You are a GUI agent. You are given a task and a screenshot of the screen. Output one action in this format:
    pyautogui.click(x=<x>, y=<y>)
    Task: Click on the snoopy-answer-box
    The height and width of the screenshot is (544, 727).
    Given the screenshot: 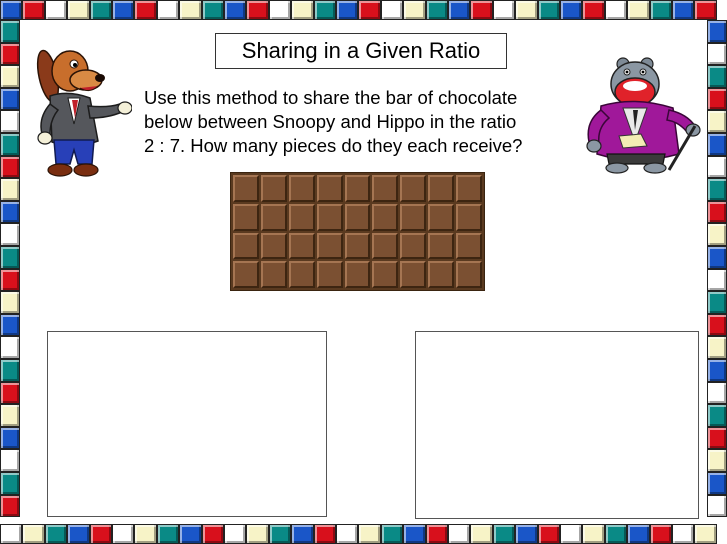 What is the action you would take?
    pyautogui.click(x=187, y=424)
    